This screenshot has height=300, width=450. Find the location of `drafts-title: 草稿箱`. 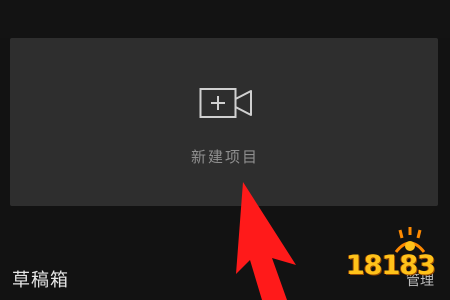

drafts-title: 草稿箱 is located at coordinates (40, 280).